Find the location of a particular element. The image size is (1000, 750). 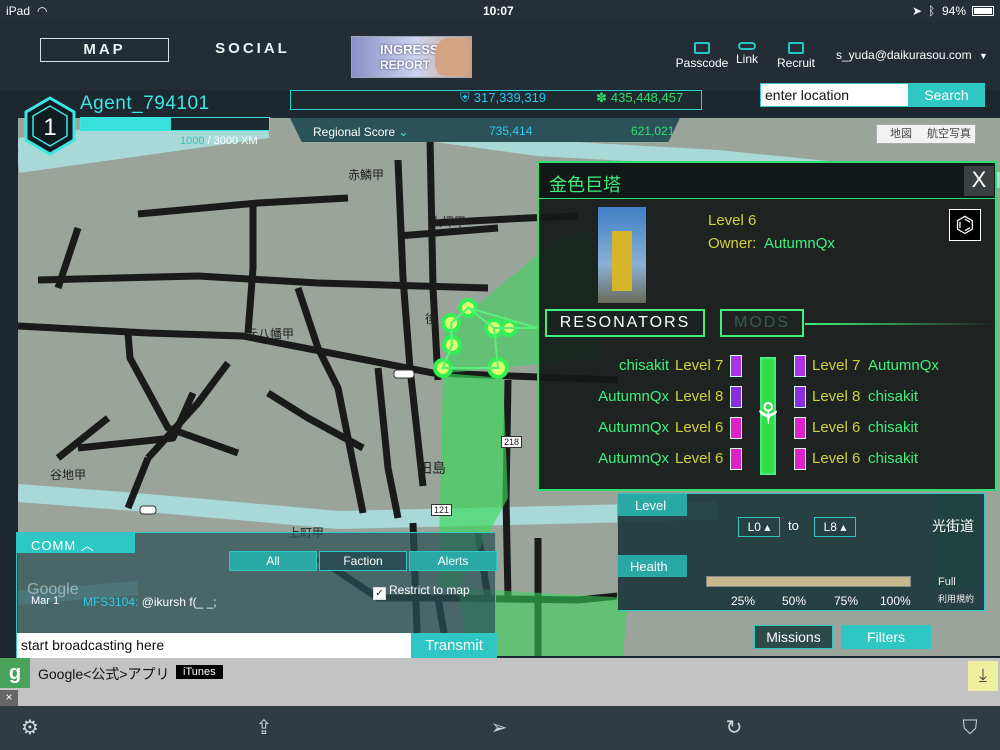

link-button: Link is located at coordinates (747, 54).